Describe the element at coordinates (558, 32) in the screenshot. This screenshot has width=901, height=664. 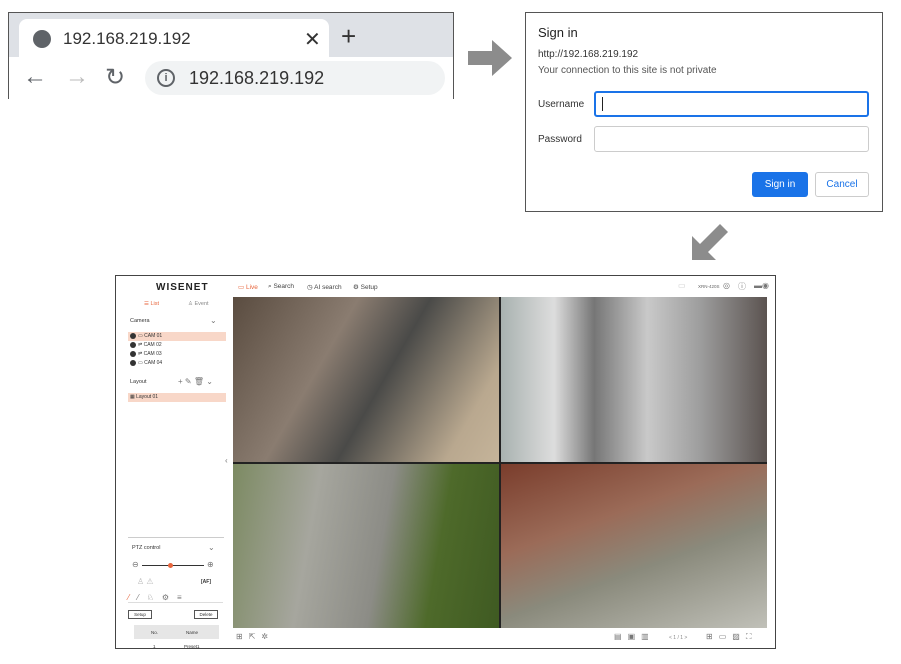
I see `dialog-title: Sign in` at that location.